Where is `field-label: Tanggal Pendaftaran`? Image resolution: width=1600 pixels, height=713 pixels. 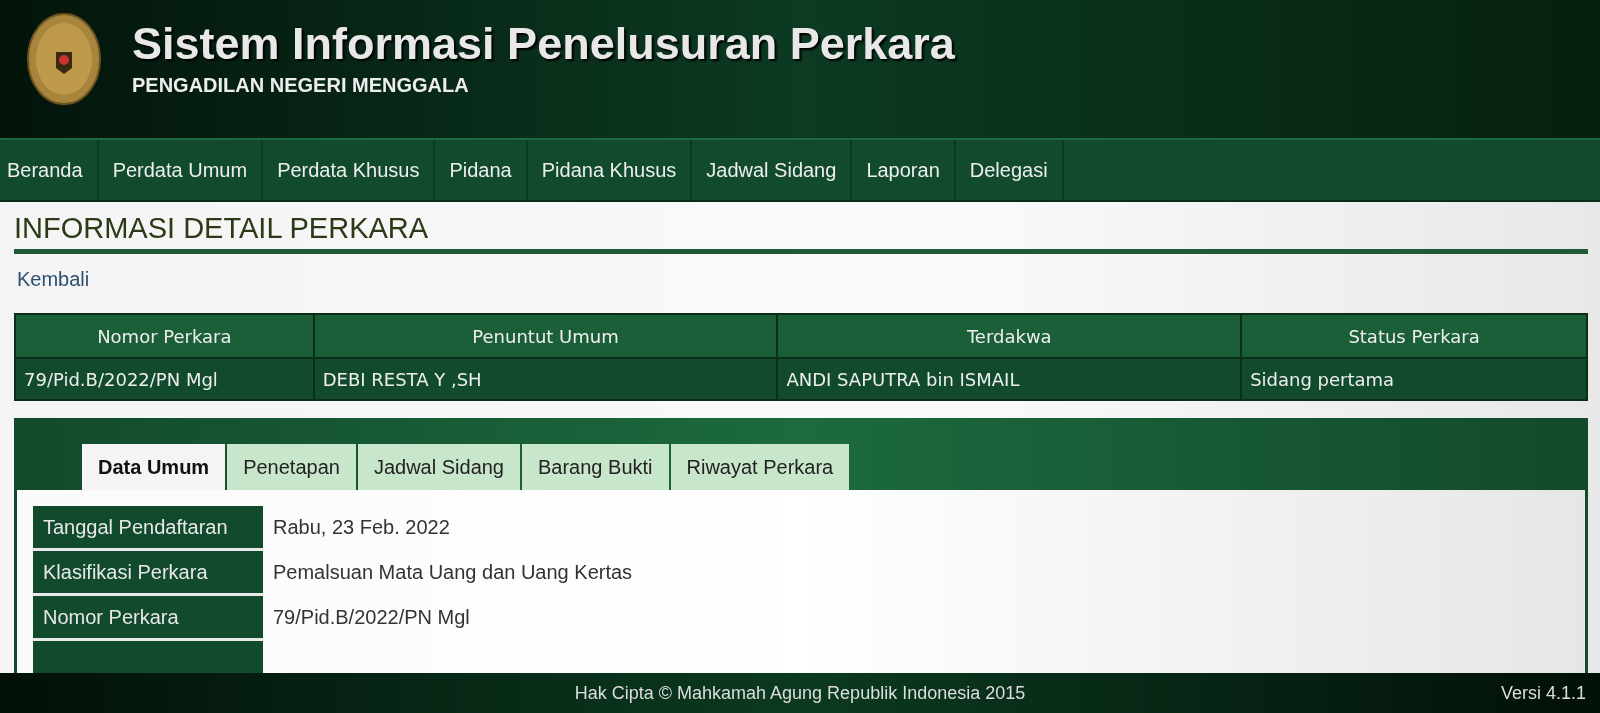 field-label: Tanggal Pendaftaran is located at coordinates (148, 528).